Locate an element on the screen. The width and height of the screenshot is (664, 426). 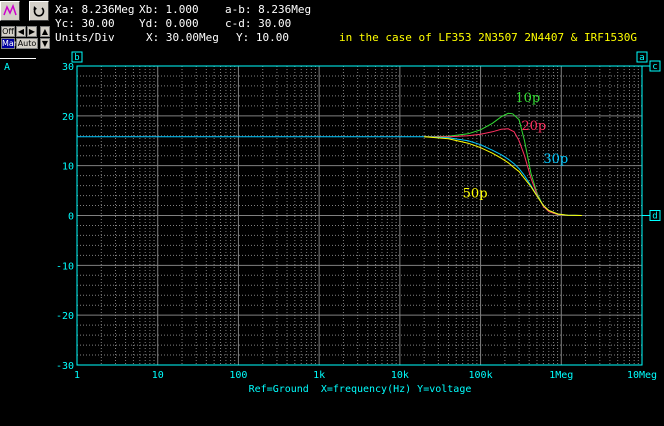
cursor-marker-b: b is located at coordinates (77, 57).